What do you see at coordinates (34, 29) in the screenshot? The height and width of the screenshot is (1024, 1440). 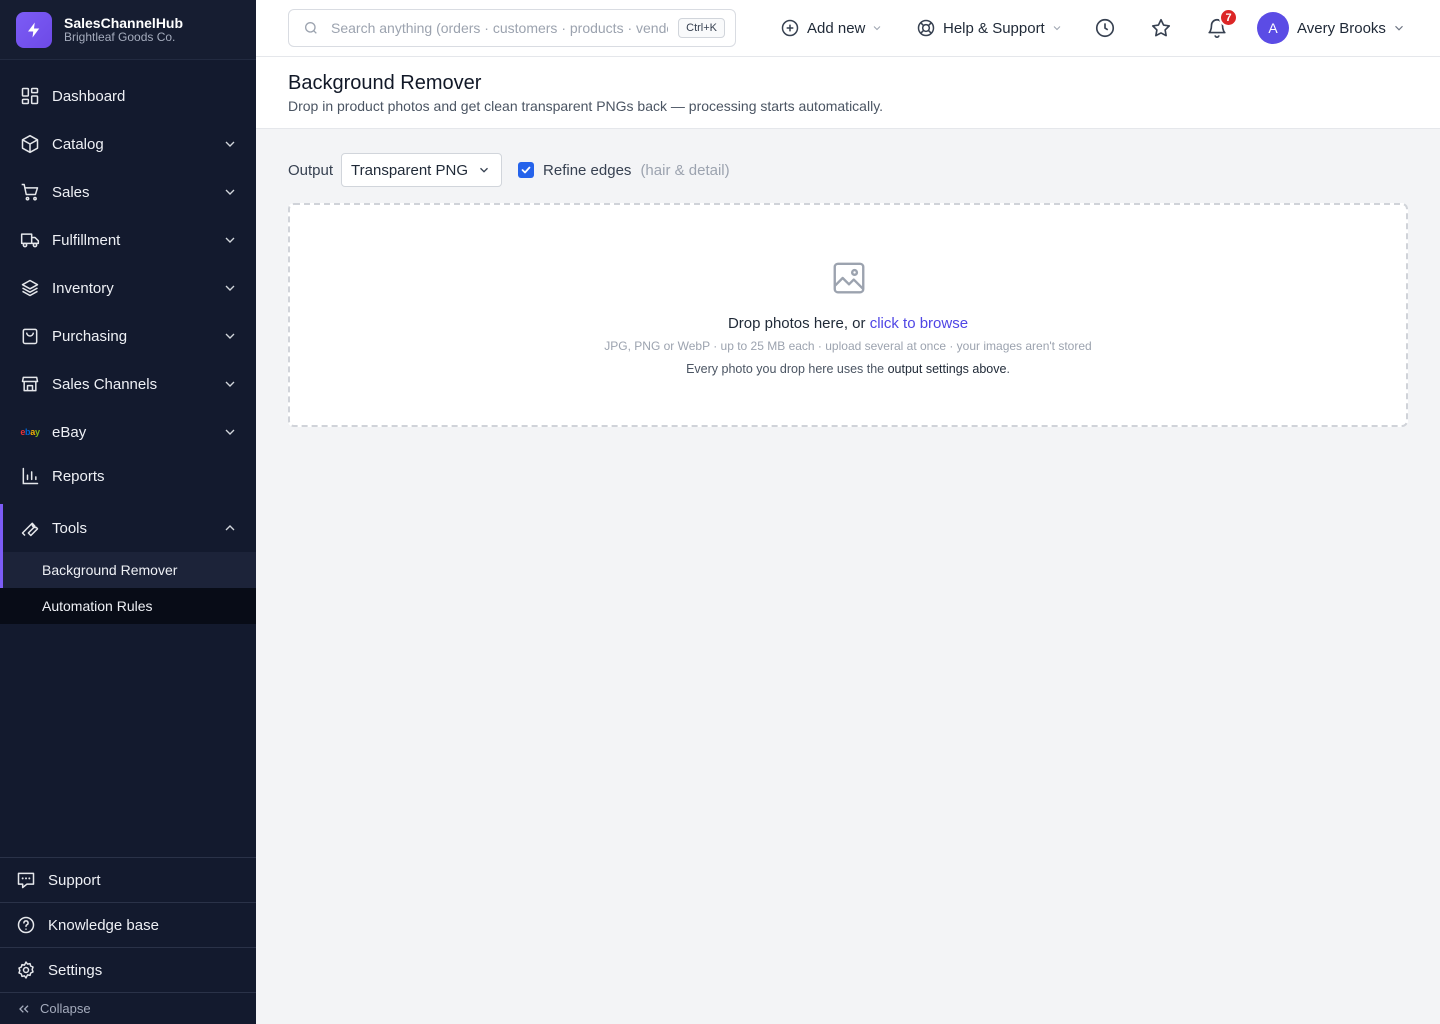 I see `bolt-icon` at bounding box center [34, 29].